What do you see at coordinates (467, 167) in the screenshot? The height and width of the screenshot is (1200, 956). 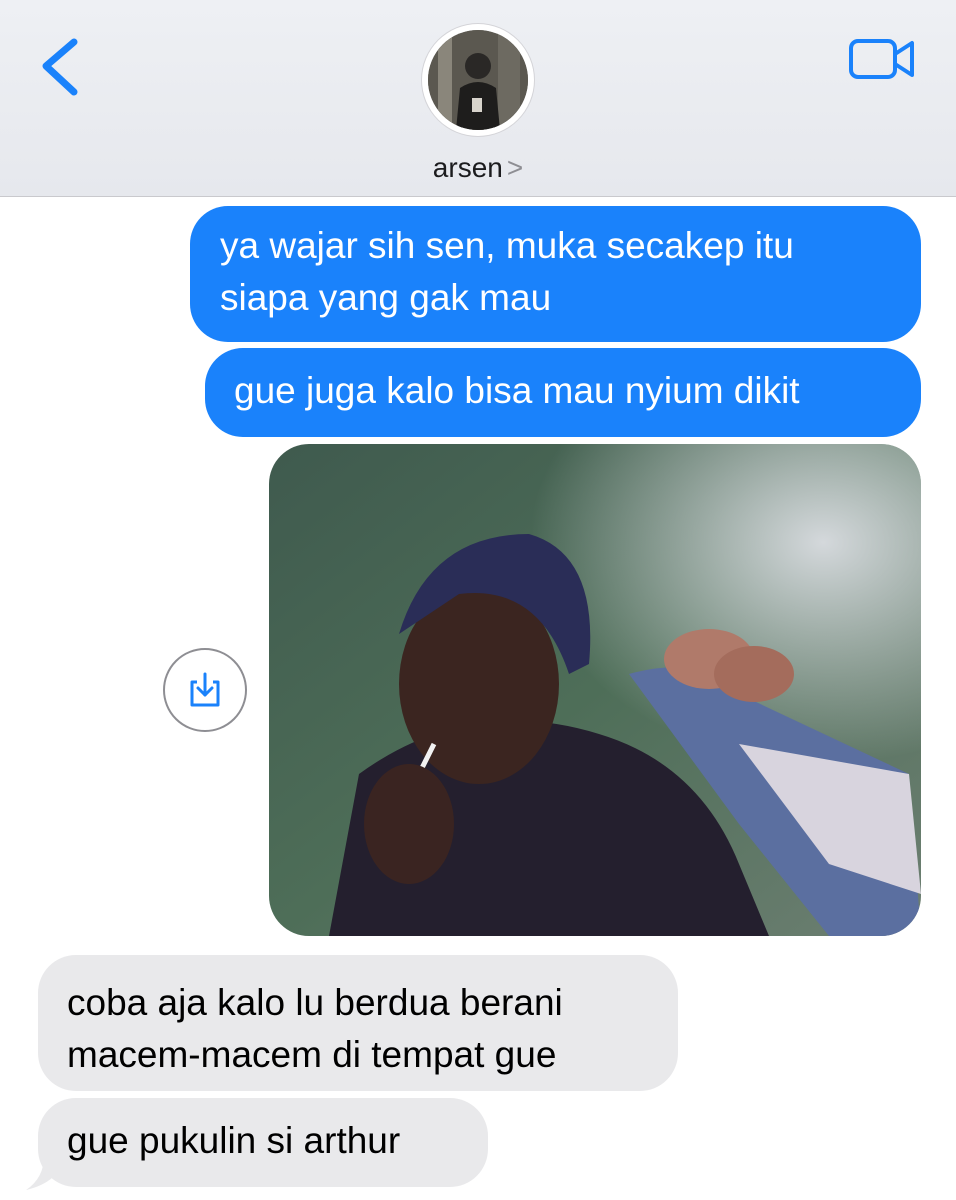 I see `contact-name: arsen` at bounding box center [467, 167].